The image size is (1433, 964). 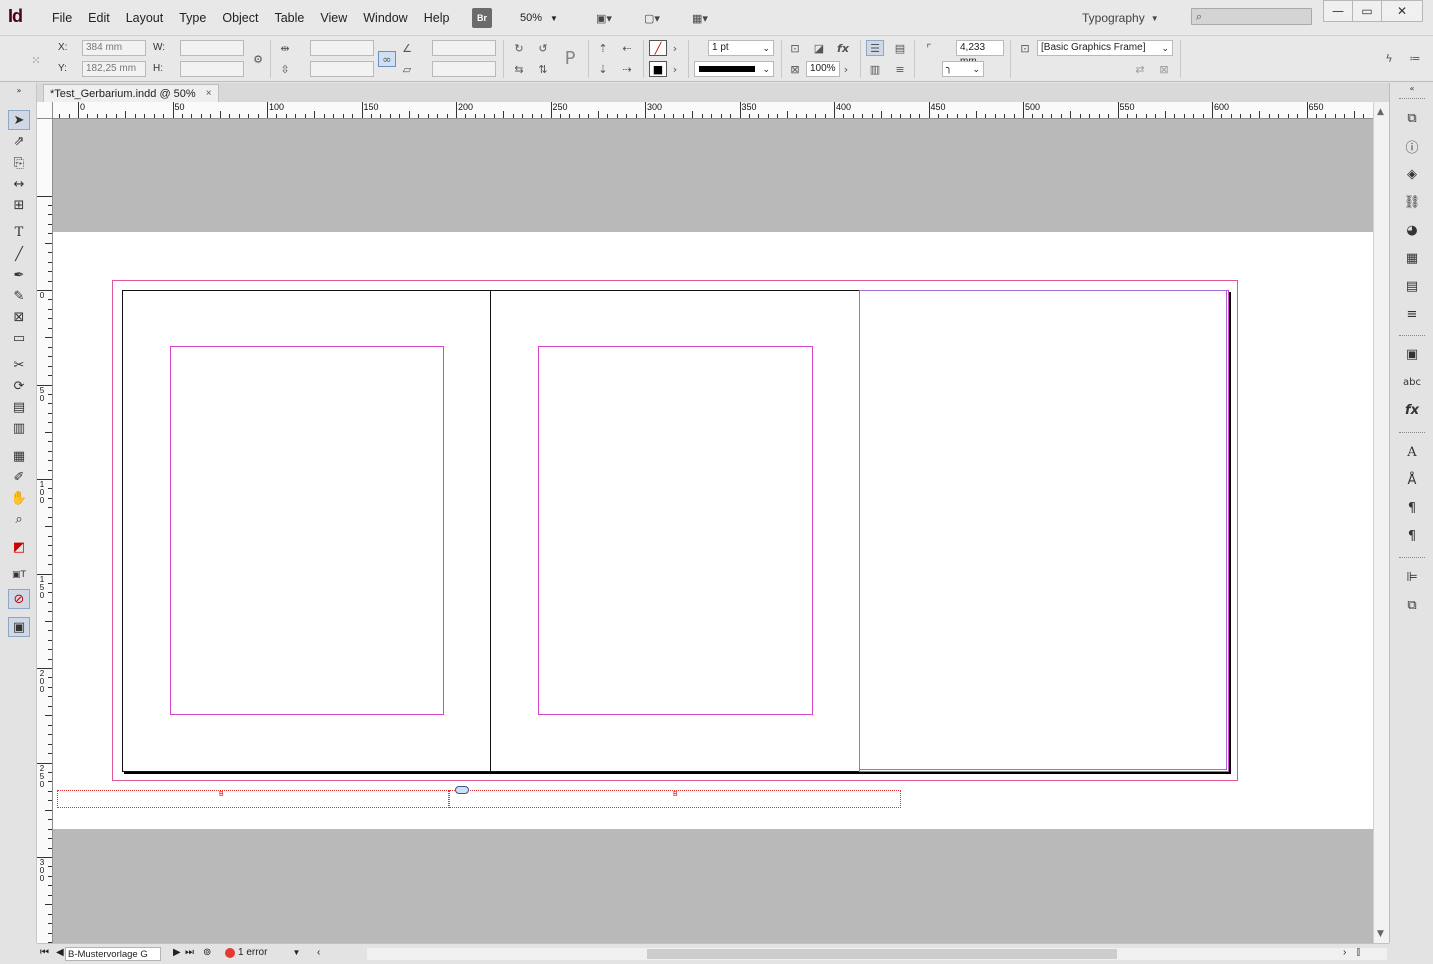 What do you see at coordinates (131, 93) in the screenshot?
I see `document-tab: *Test_Gerbarium.indd @ 50% ×` at bounding box center [131, 93].